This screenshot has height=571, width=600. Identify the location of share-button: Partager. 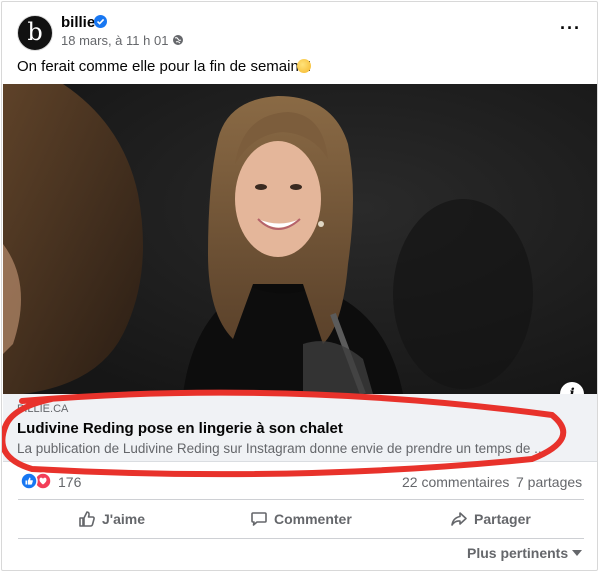
(490, 519).